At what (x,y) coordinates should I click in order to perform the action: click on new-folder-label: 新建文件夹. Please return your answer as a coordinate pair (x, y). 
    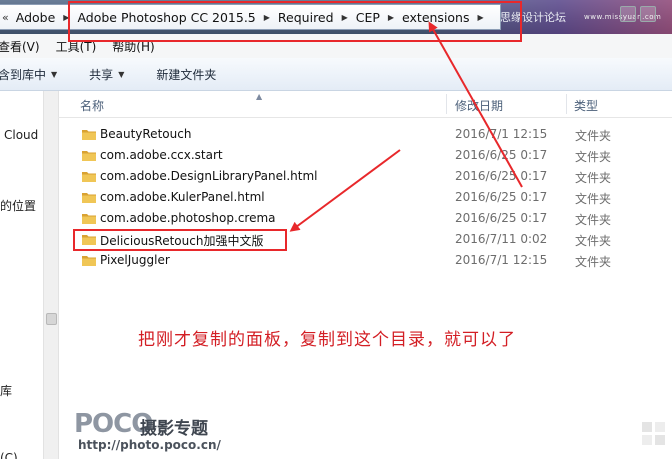
    Looking at the image, I should click on (186, 74).